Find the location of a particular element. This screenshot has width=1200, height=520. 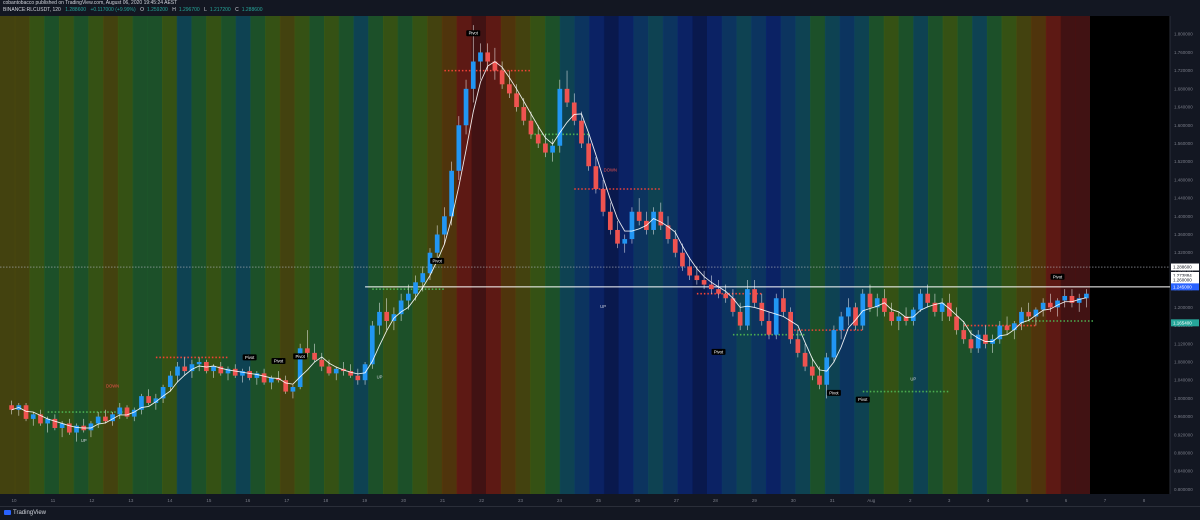

low-label: L is located at coordinates (205, 10).